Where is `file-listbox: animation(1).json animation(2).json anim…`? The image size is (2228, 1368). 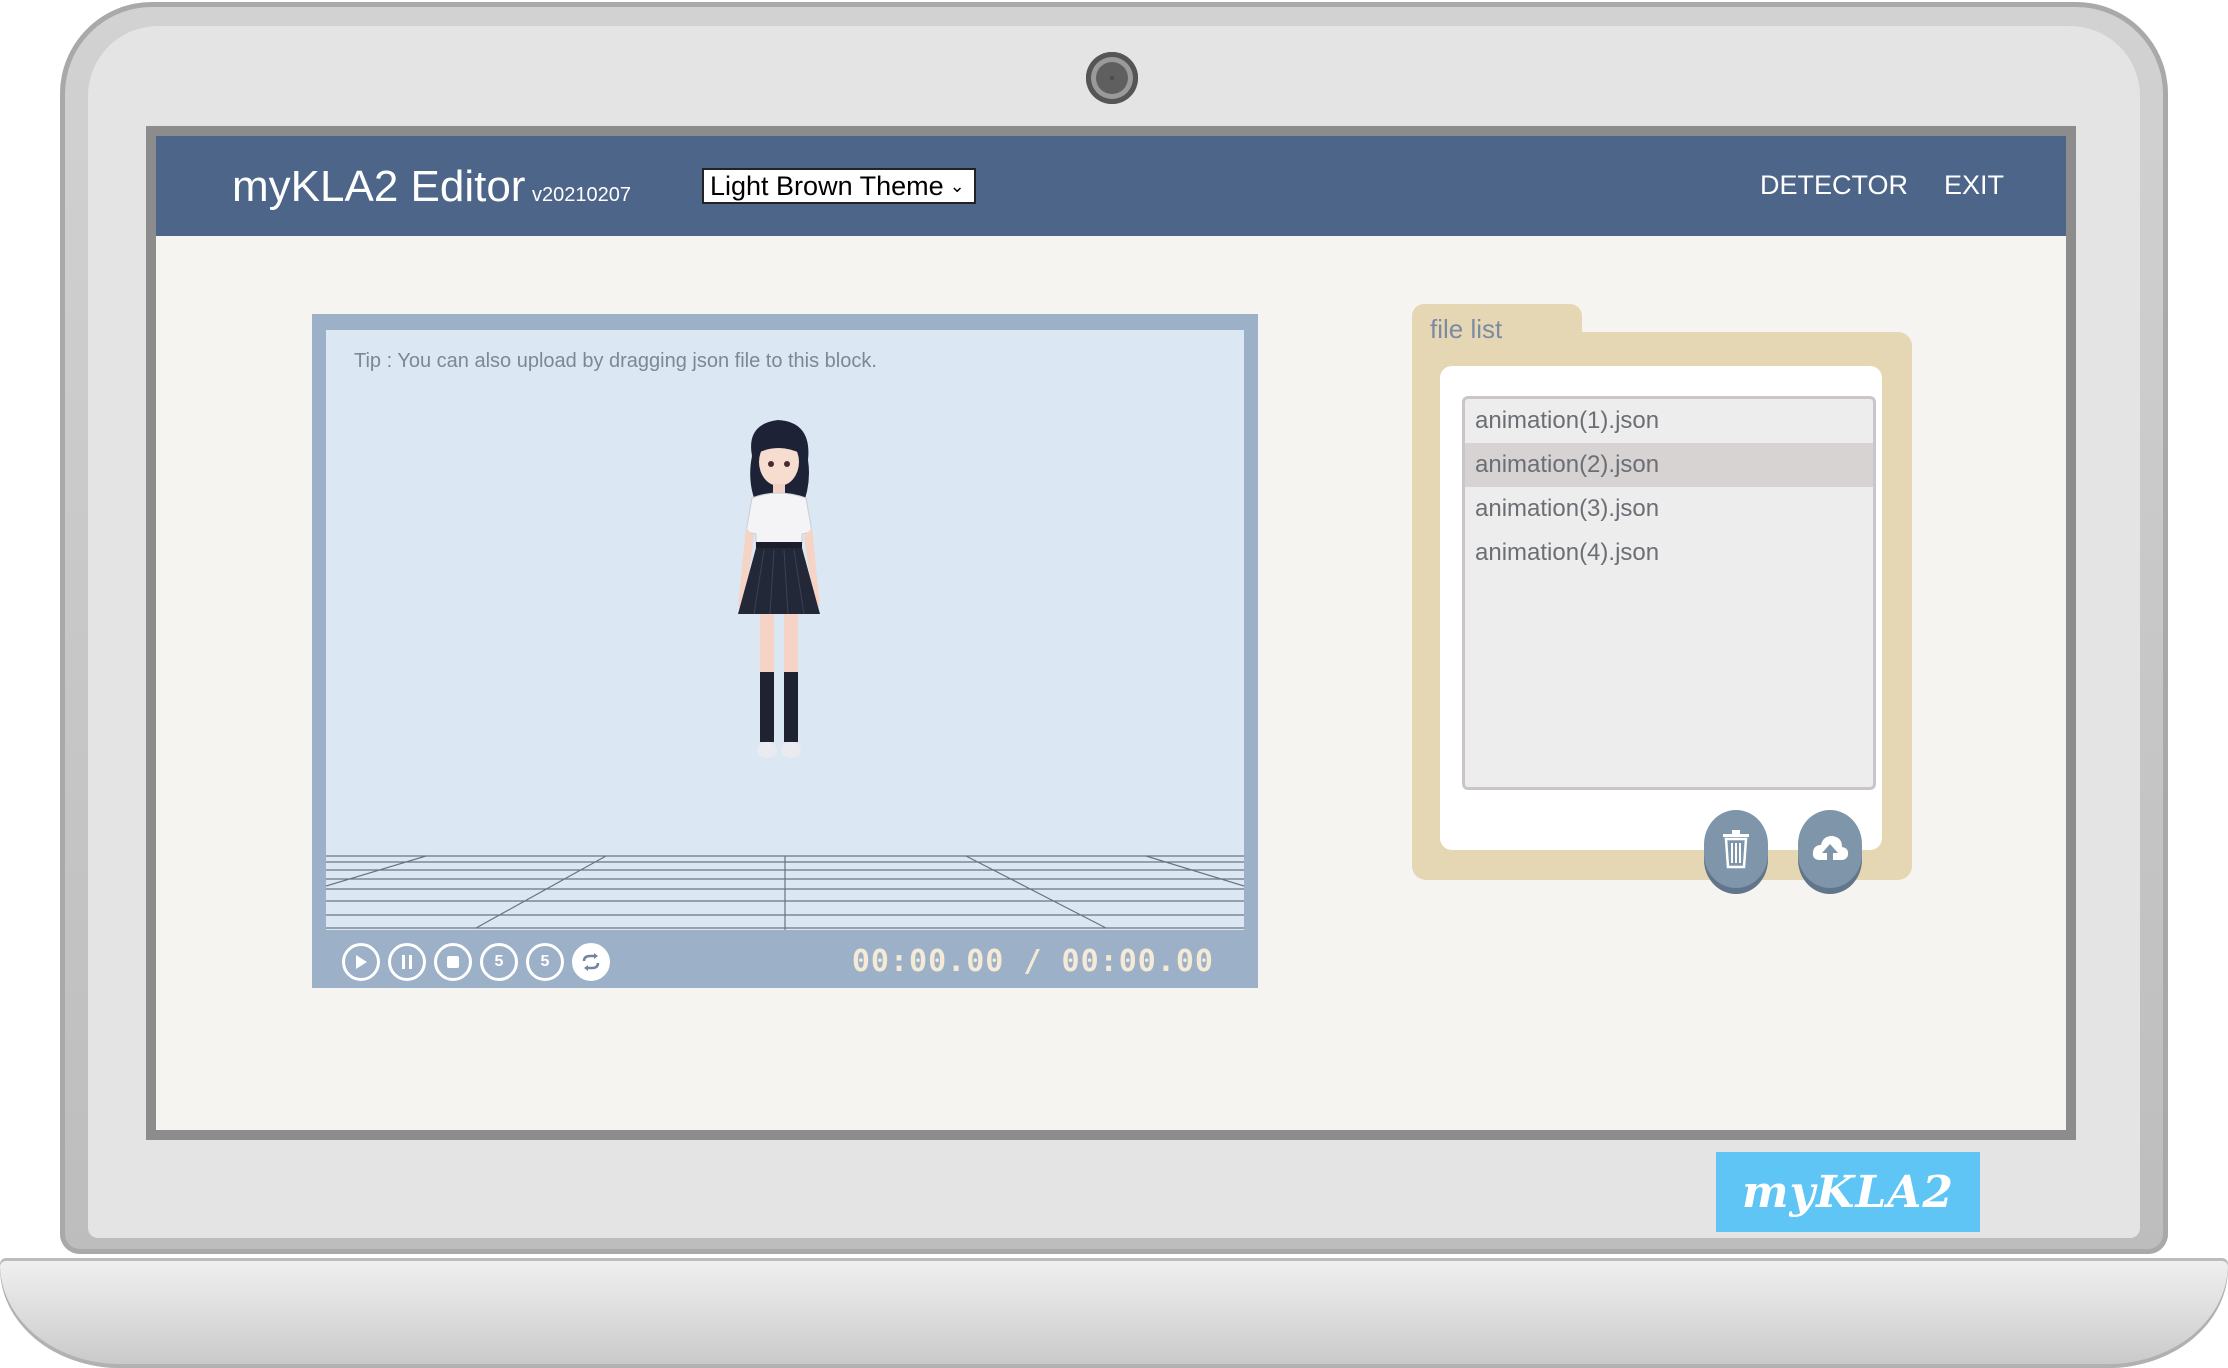 file-listbox: animation(1).json animation(2).json anim… is located at coordinates (1669, 593).